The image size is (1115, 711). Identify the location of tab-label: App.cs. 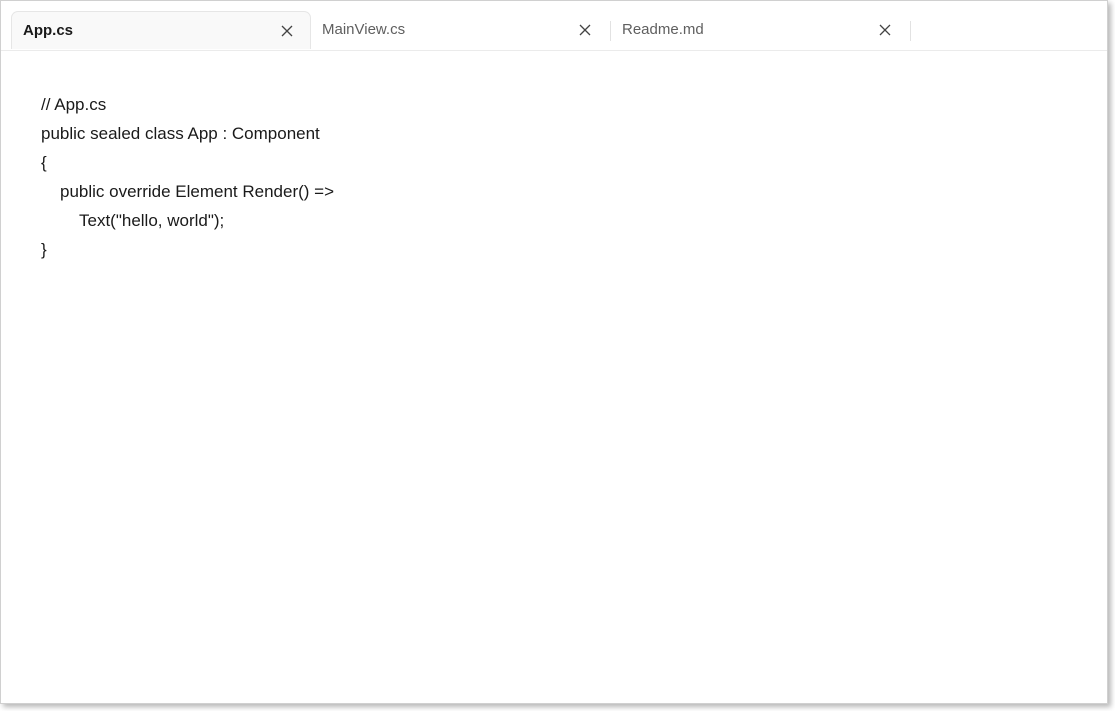
(48, 30).